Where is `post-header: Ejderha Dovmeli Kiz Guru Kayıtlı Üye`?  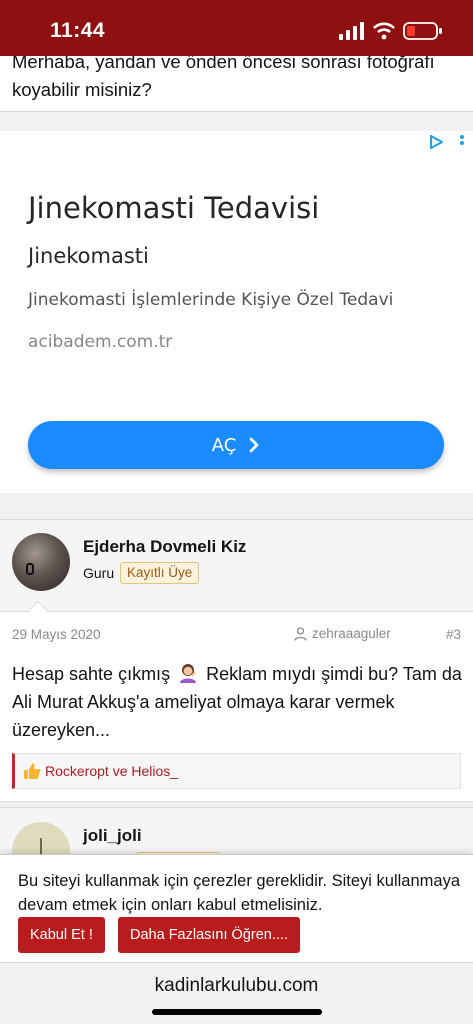 post-header: Ejderha Dovmeli Kiz Guru Kayıtlı Üye is located at coordinates (236, 572).